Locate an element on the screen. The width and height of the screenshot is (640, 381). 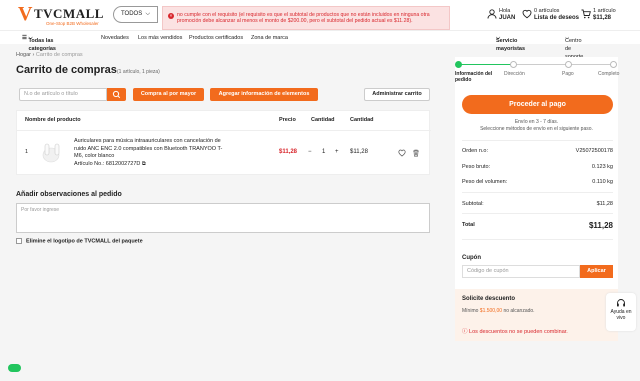
nav-item-certified: Productos certificados is located at coordinates (216, 38).